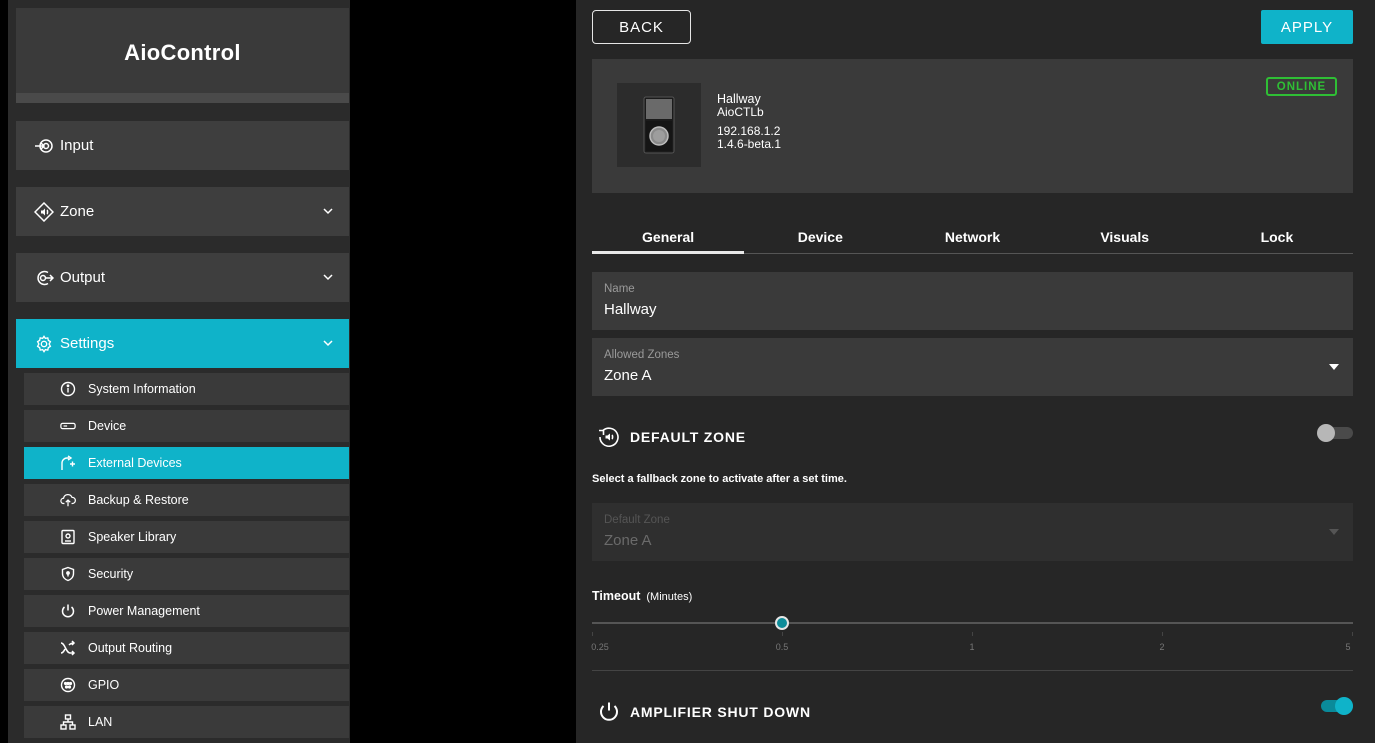 The height and width of the screenshot is (743, 1375). What do you see at coordinates (1277, 233) in the screenshot?
I see `tab-lock: Lock` at bounding box center [1277, 233].